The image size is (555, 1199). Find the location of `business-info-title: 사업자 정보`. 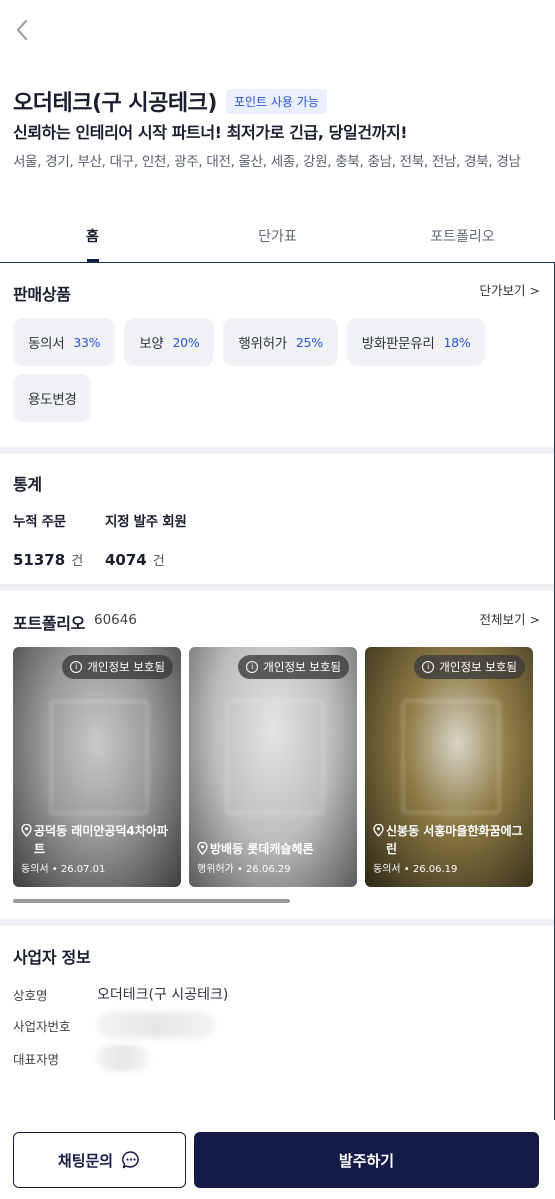

business-info-title: 사업자 정보 is located at coordinates (52, 957).